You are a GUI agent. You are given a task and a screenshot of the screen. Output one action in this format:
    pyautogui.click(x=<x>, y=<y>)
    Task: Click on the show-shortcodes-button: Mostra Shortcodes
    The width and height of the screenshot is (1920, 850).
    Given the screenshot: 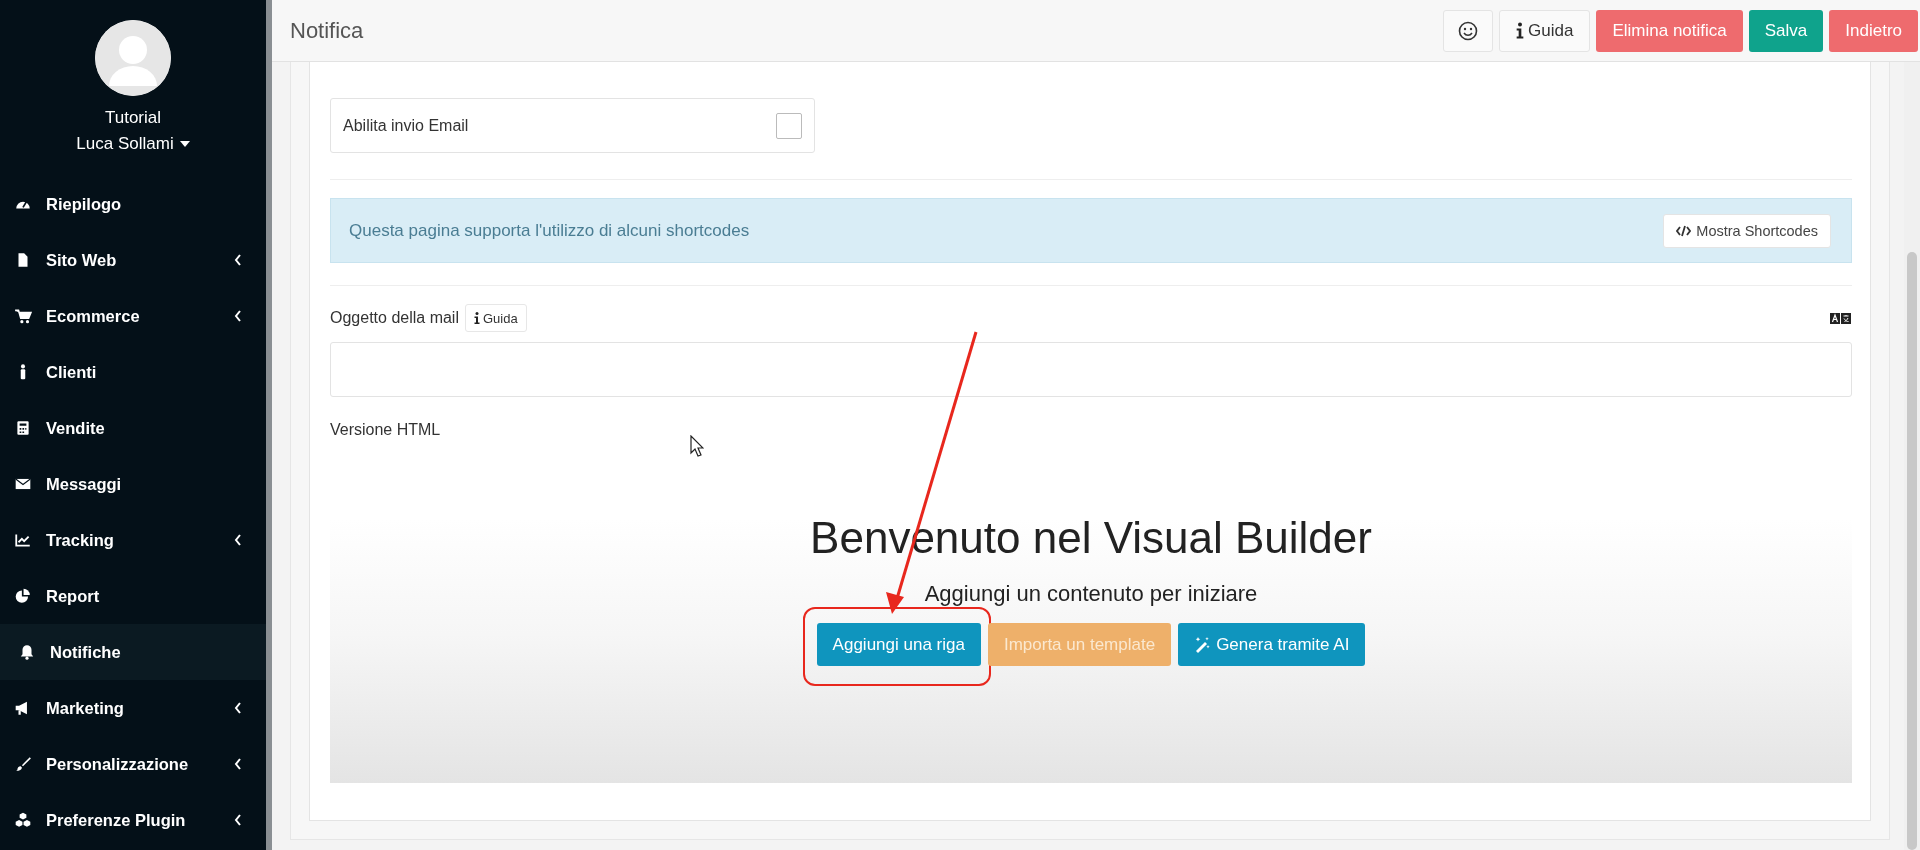 What is the action you would take?
    pyautogui.click(x=1747, y=230)
    